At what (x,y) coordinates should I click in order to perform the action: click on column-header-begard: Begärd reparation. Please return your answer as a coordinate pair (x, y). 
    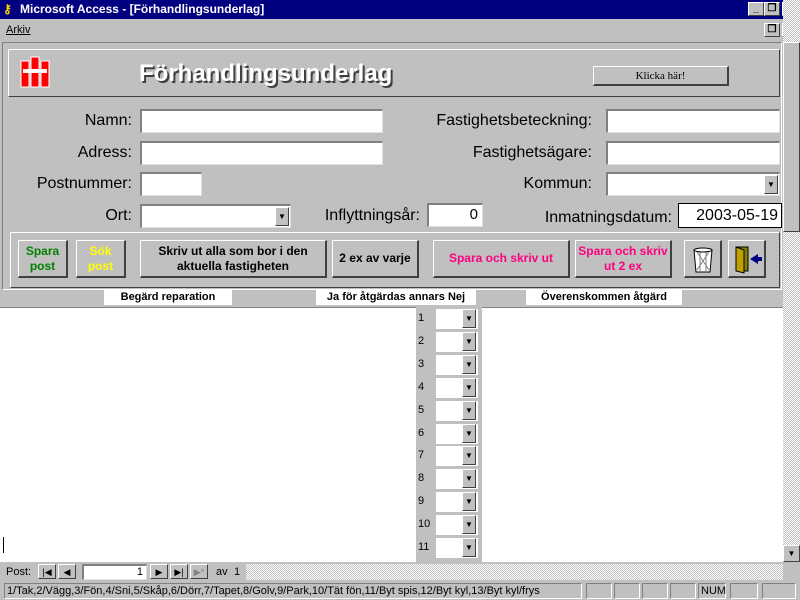
    Looking at the image, I should click on (168, 297).